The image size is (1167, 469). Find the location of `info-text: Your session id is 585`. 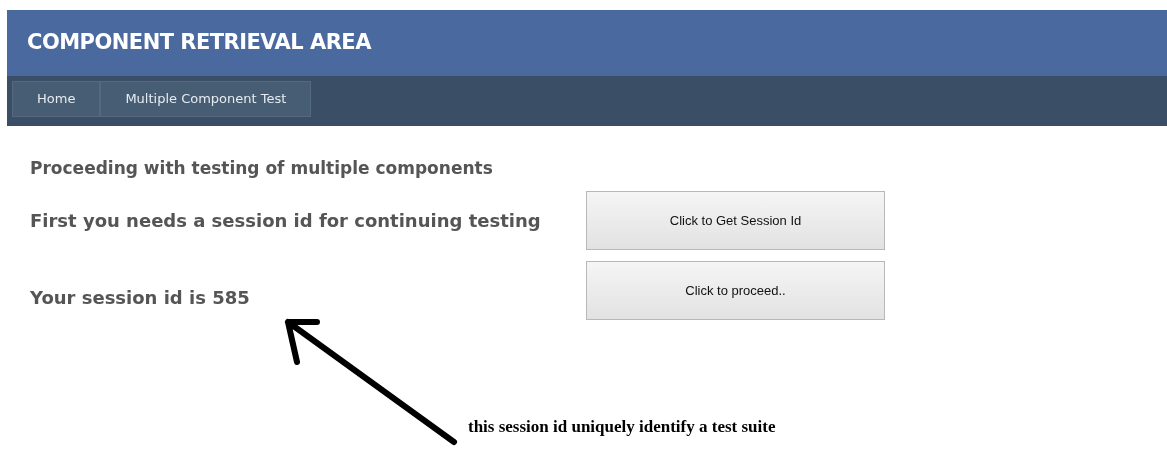

info-text: Your session id is 585 is located at coordinates (140, 298).